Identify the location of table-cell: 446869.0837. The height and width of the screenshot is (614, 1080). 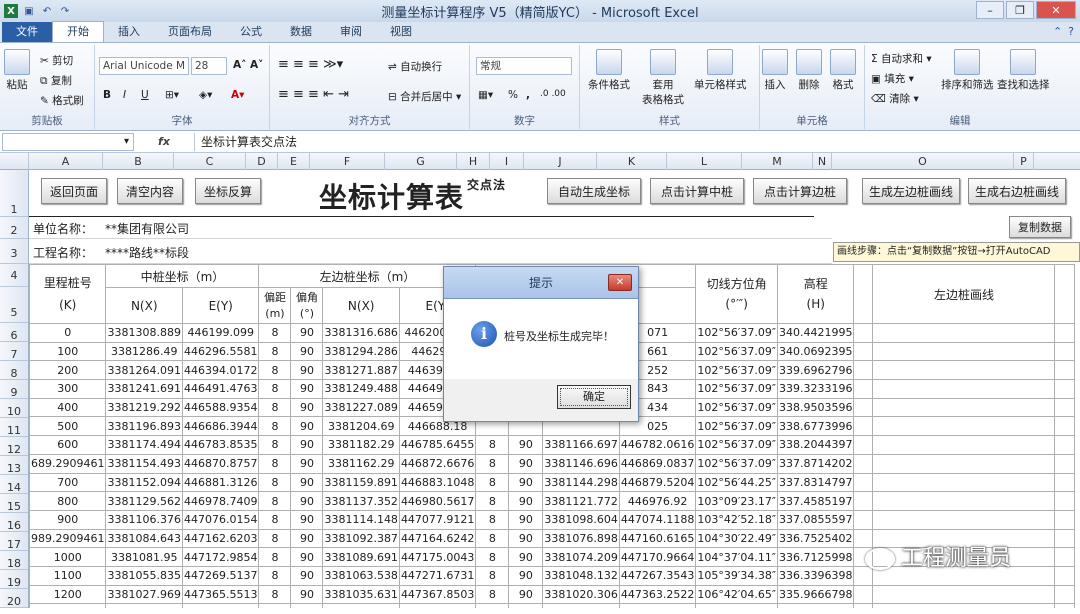
(657, 463).